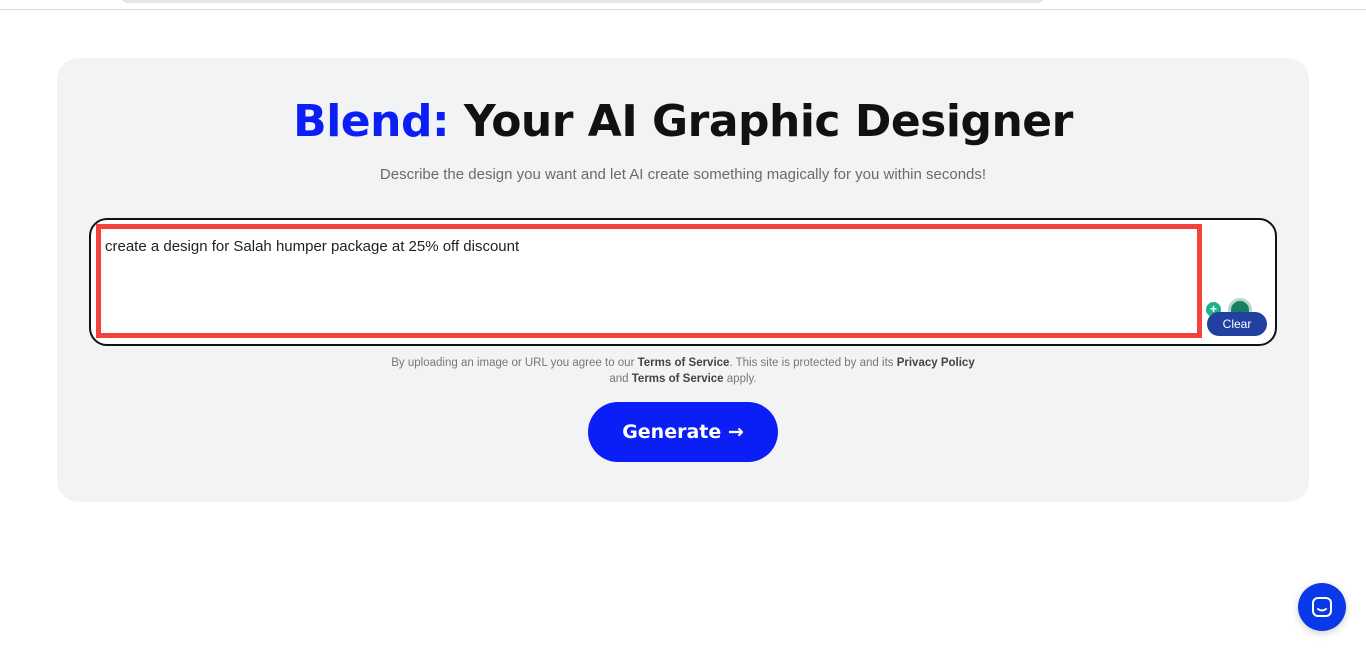 The image size is (1366, 651). Describe the element at coordinates (678, 379) in the screenshot. I see `terms-link-2: Terms of Service` at that location.